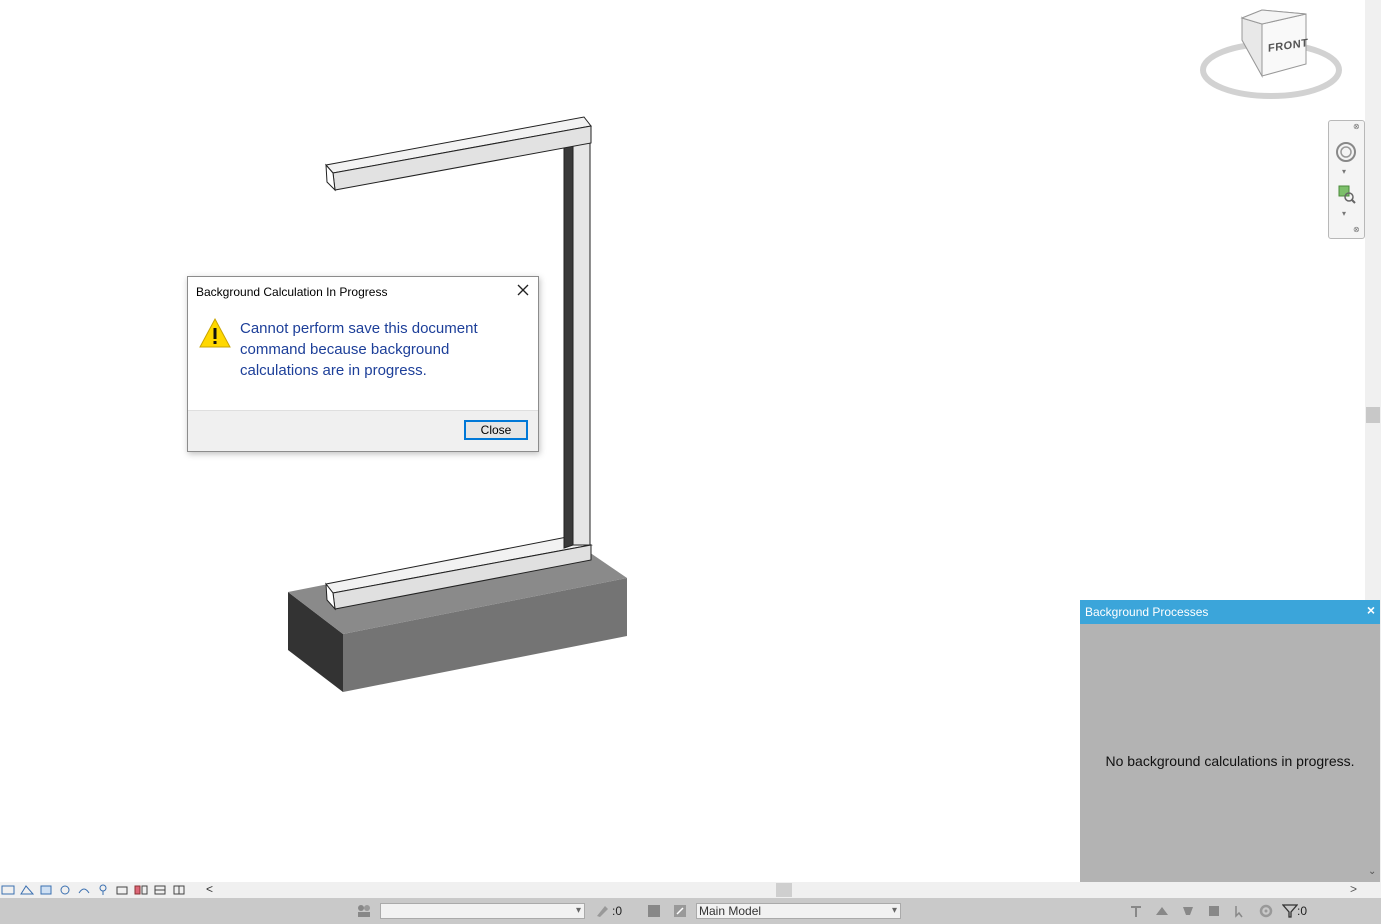 This screenshot has height=924, width=1381. I want to click on filter-count: :0, so click(1302, 911).